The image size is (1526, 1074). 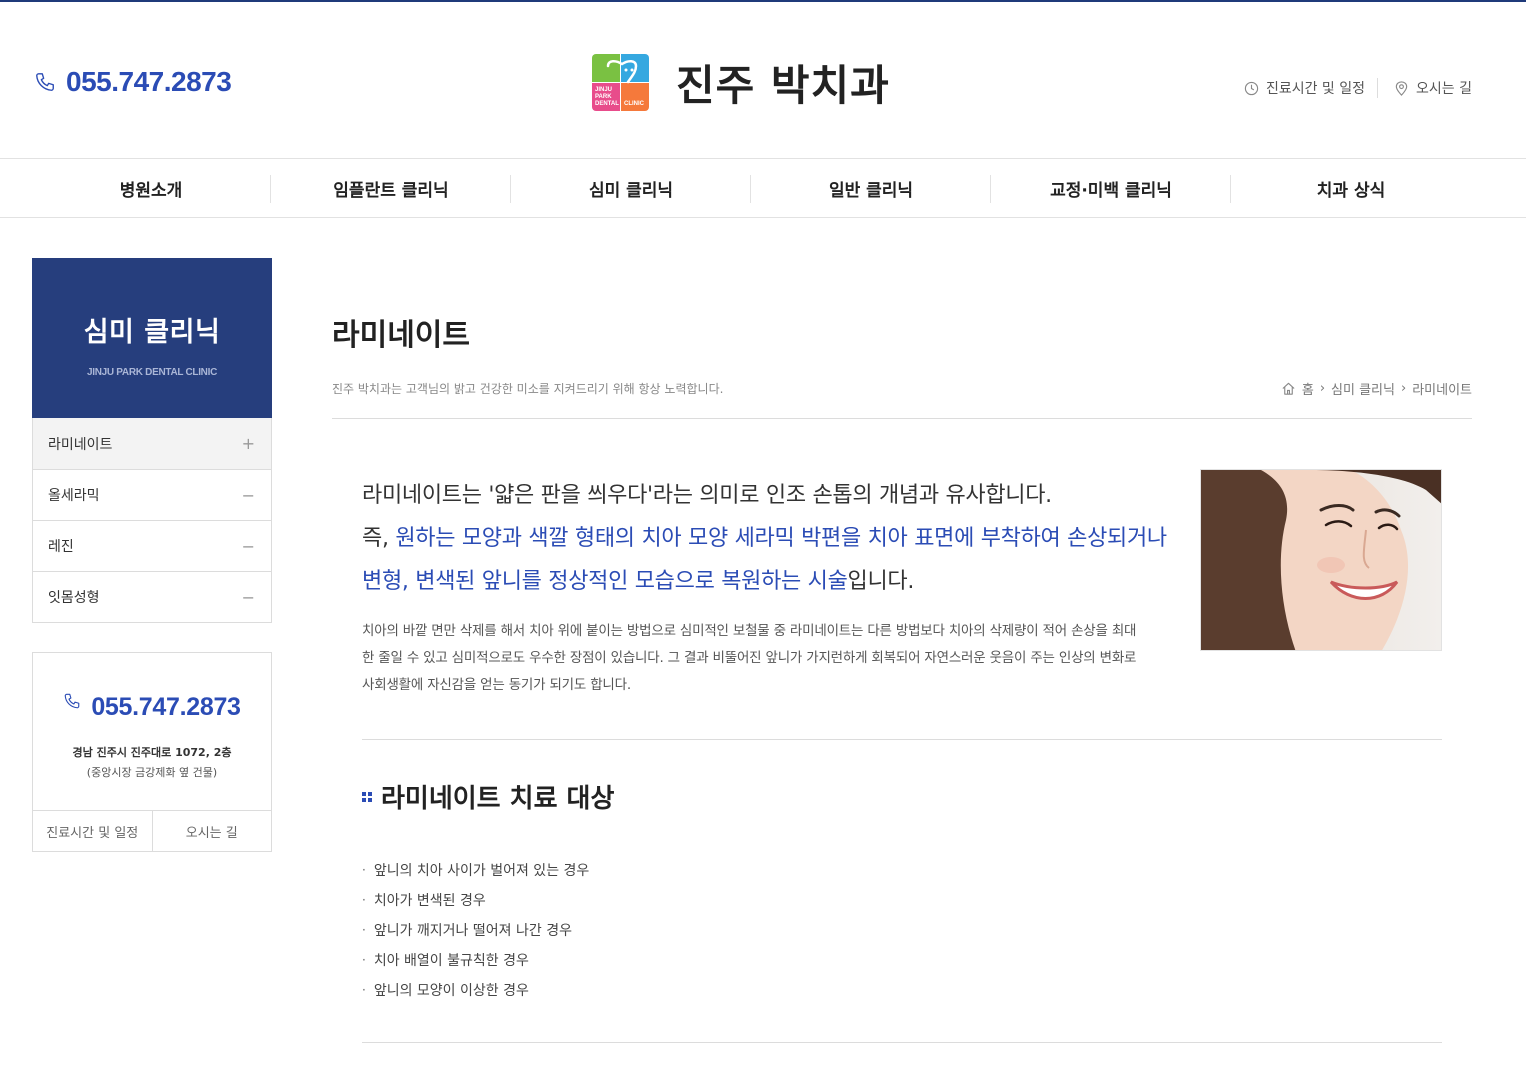 I want to click on plus-icon: +, so click(x=248, y=443).